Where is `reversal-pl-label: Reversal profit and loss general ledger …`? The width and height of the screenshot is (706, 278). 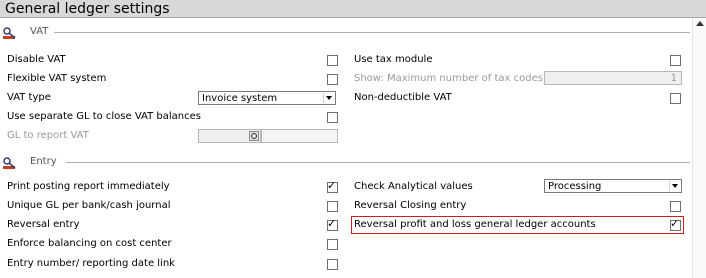 reversal-pl-label: Reversal profit and loss general ledger … is located at coordinates (475, 224).